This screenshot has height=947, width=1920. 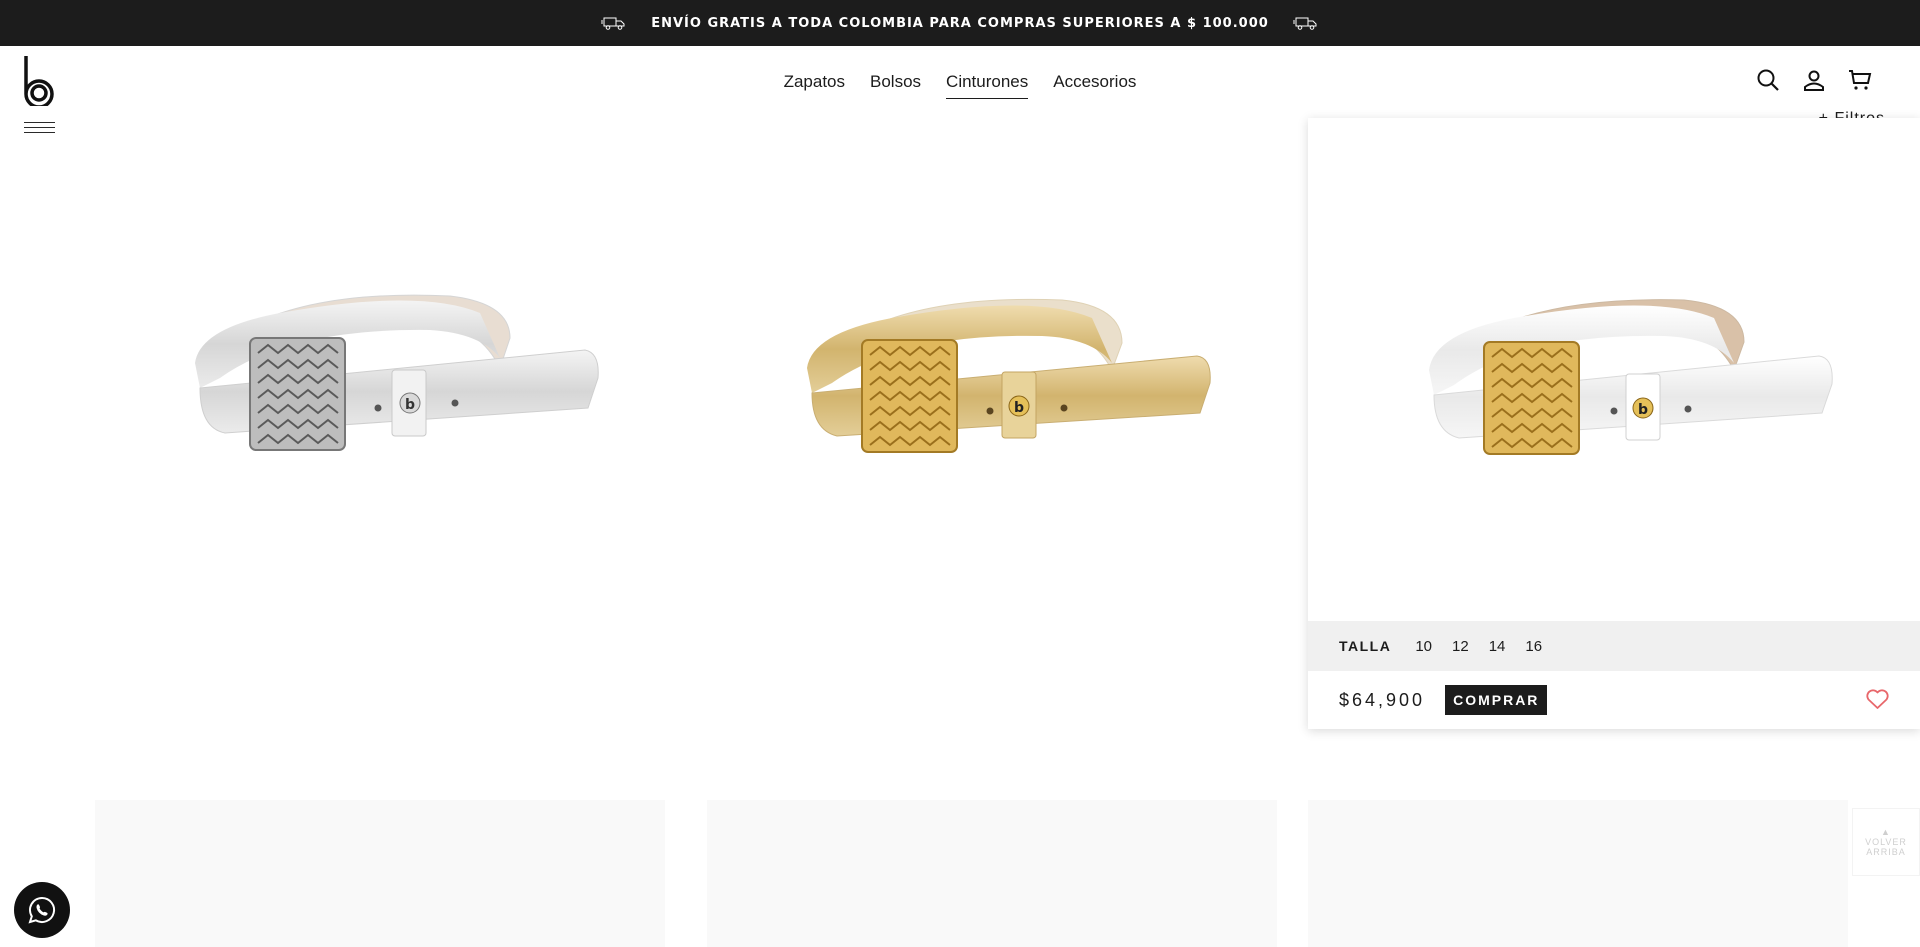 What do you see at coordinates (1382, 699) in the screenshot?
I see `product-price: $64,900` at bounding box center [1382, 699].